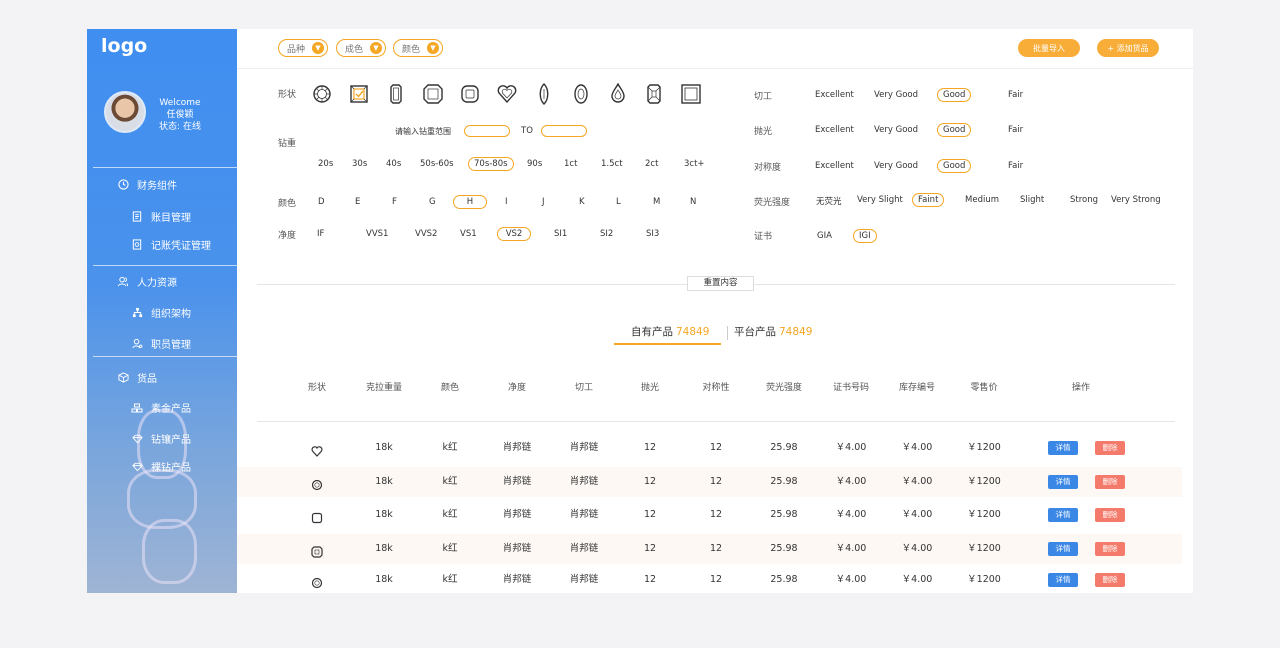  Describe the element at coordinates (437, 164) in the screenshot. I see `carat-option-3: 50s-60s` at that location.